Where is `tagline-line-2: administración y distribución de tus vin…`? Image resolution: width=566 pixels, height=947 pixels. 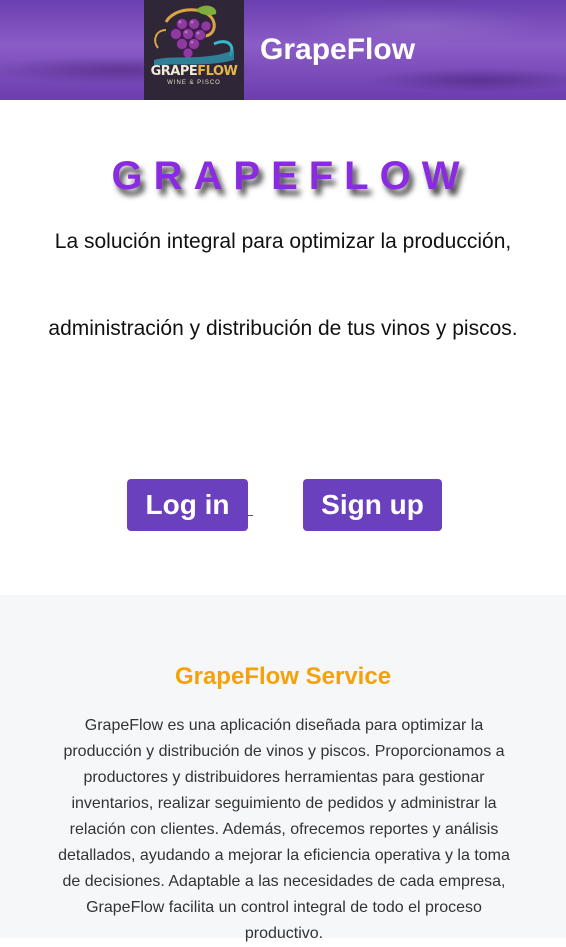 tagline-line-2: administración y distribución de tus vin… is located at coordinates (283, 328).